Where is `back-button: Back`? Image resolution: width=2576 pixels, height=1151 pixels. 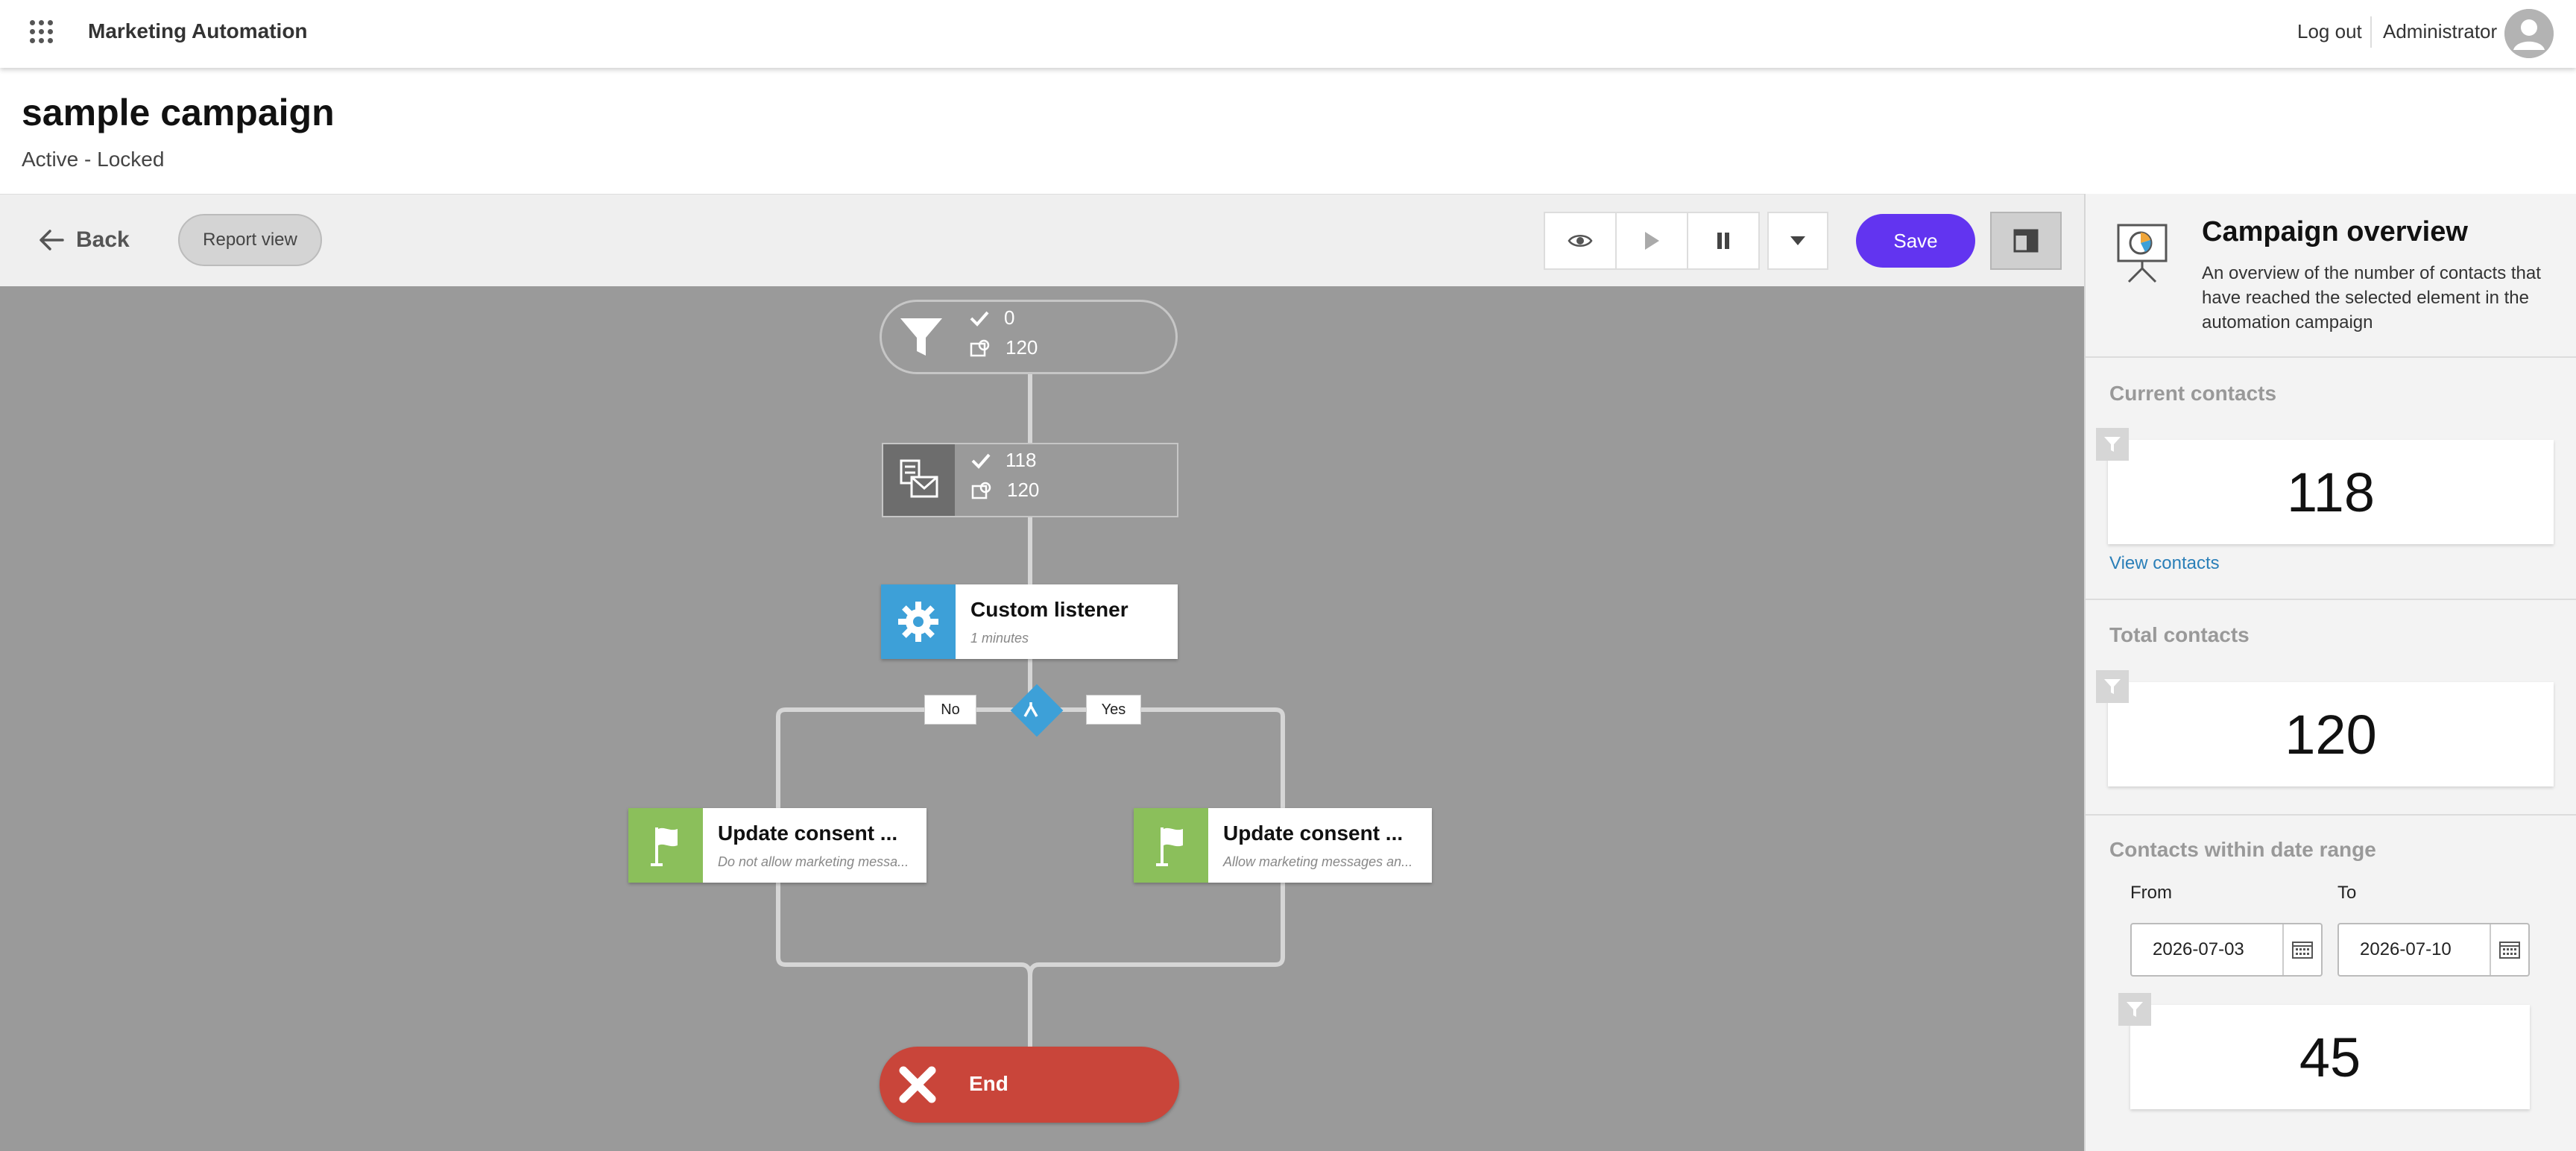 back-button: Back is located at coordinates (85, 240).